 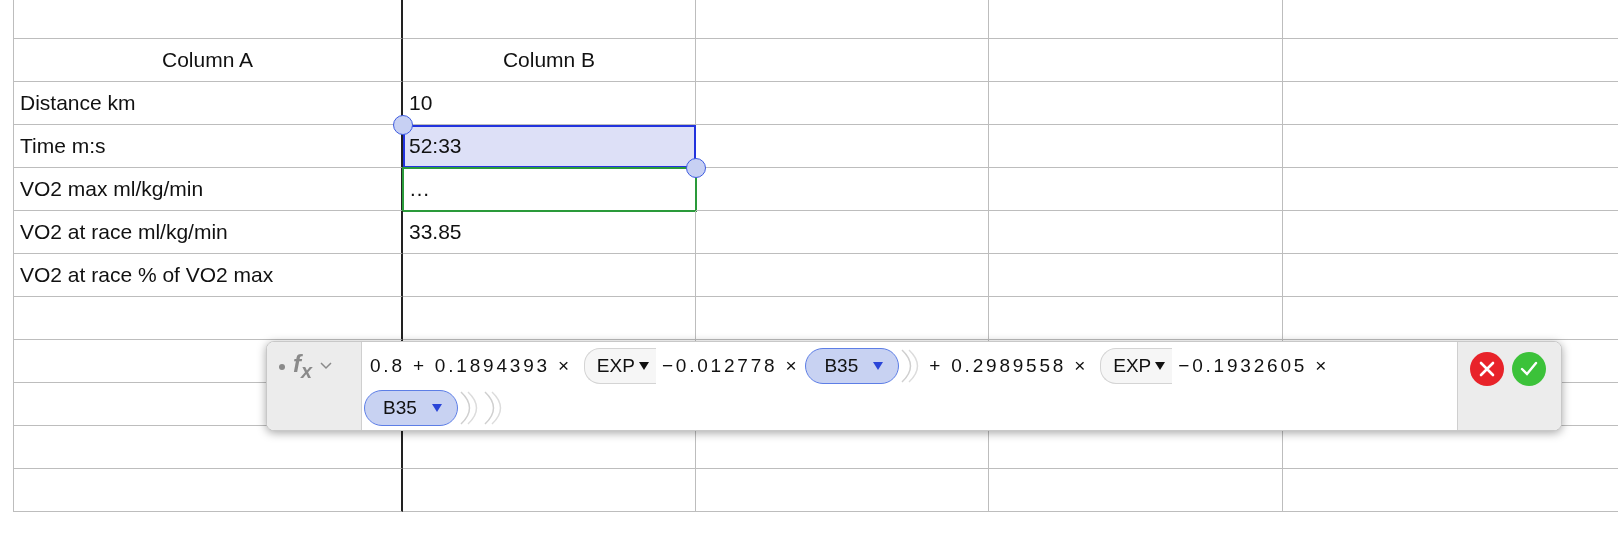 I want to click on table-cell: 52:33, so click(x=549, y=146).